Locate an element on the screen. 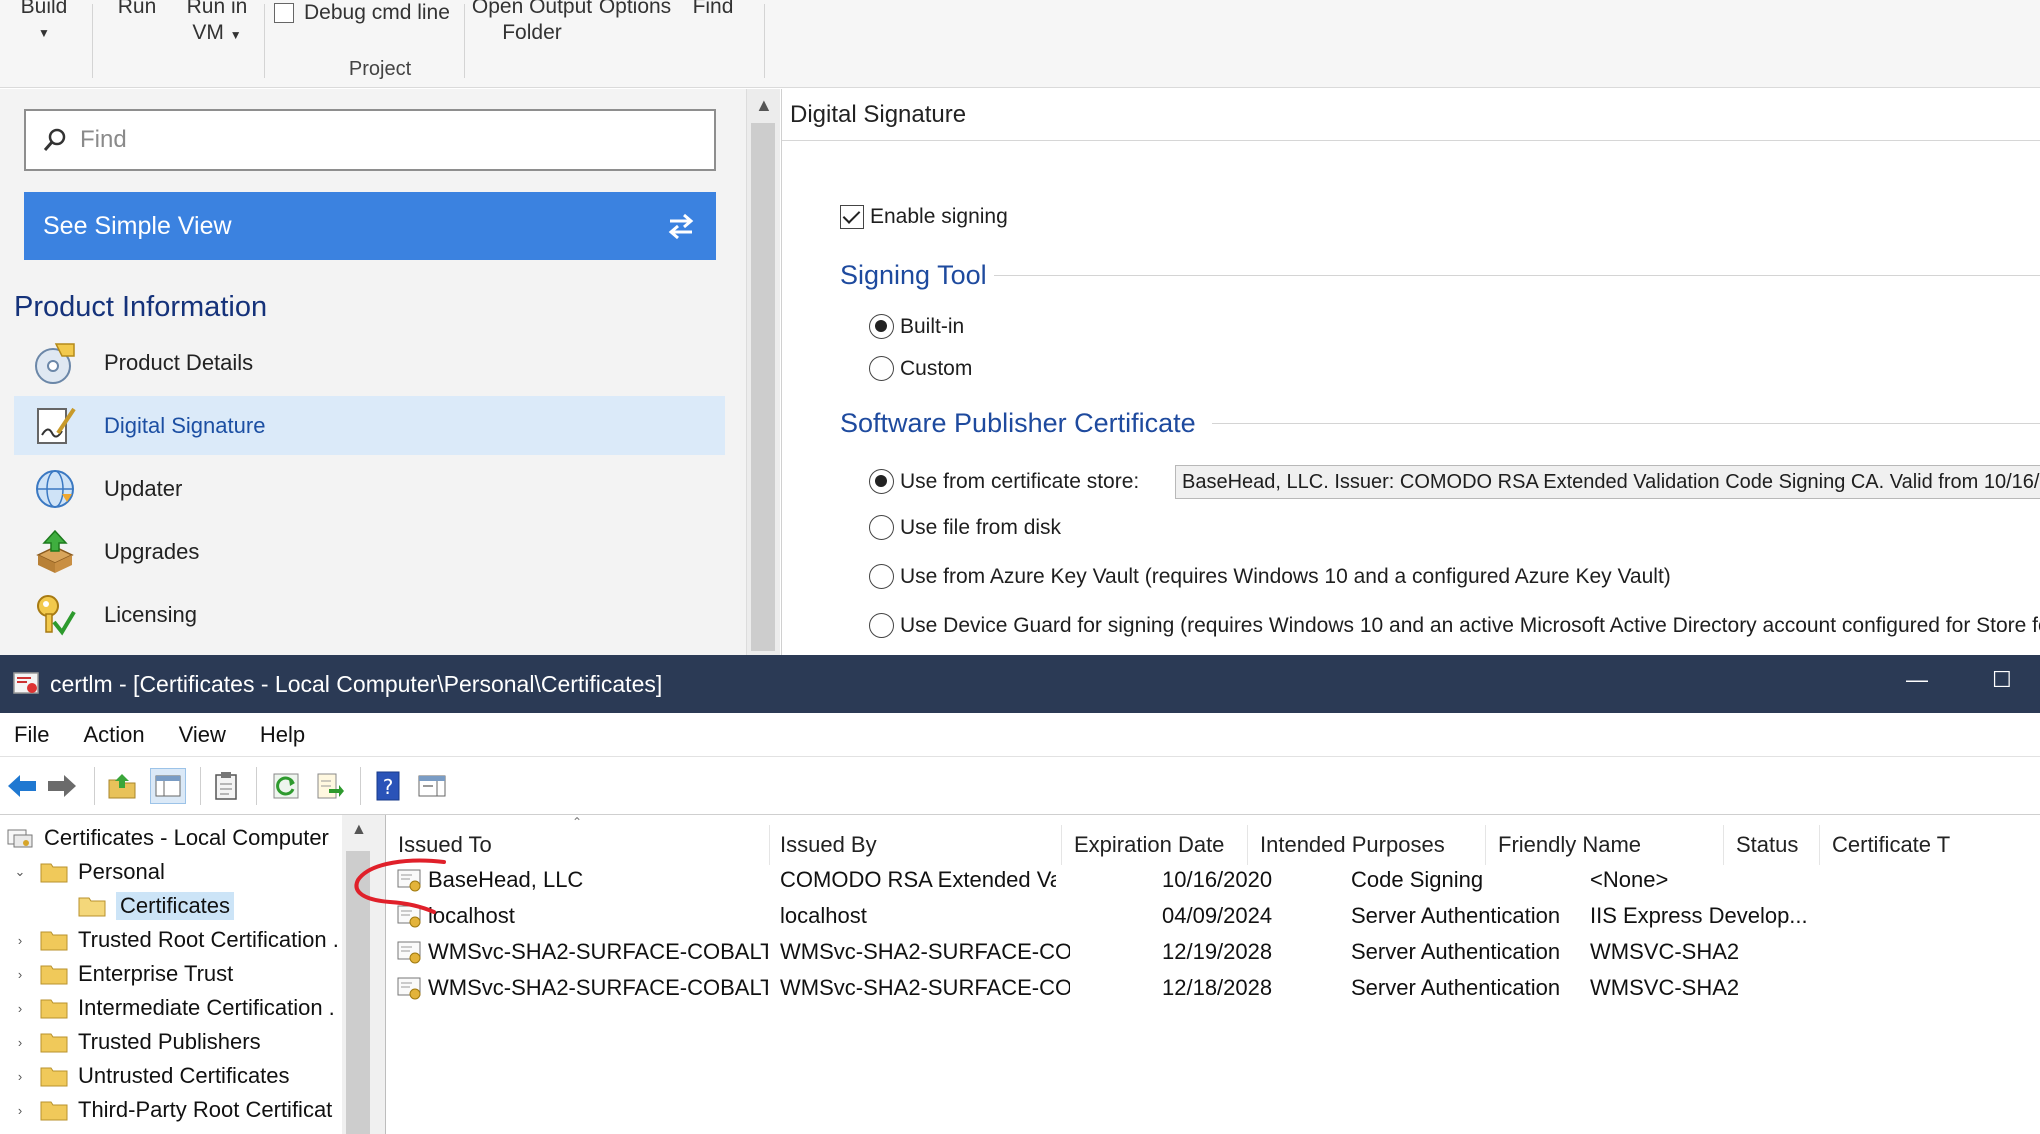 This screenshot has height=1134, width=2040. enable-signing-checkbox: Enable signing is located at coordinates (924, 217).